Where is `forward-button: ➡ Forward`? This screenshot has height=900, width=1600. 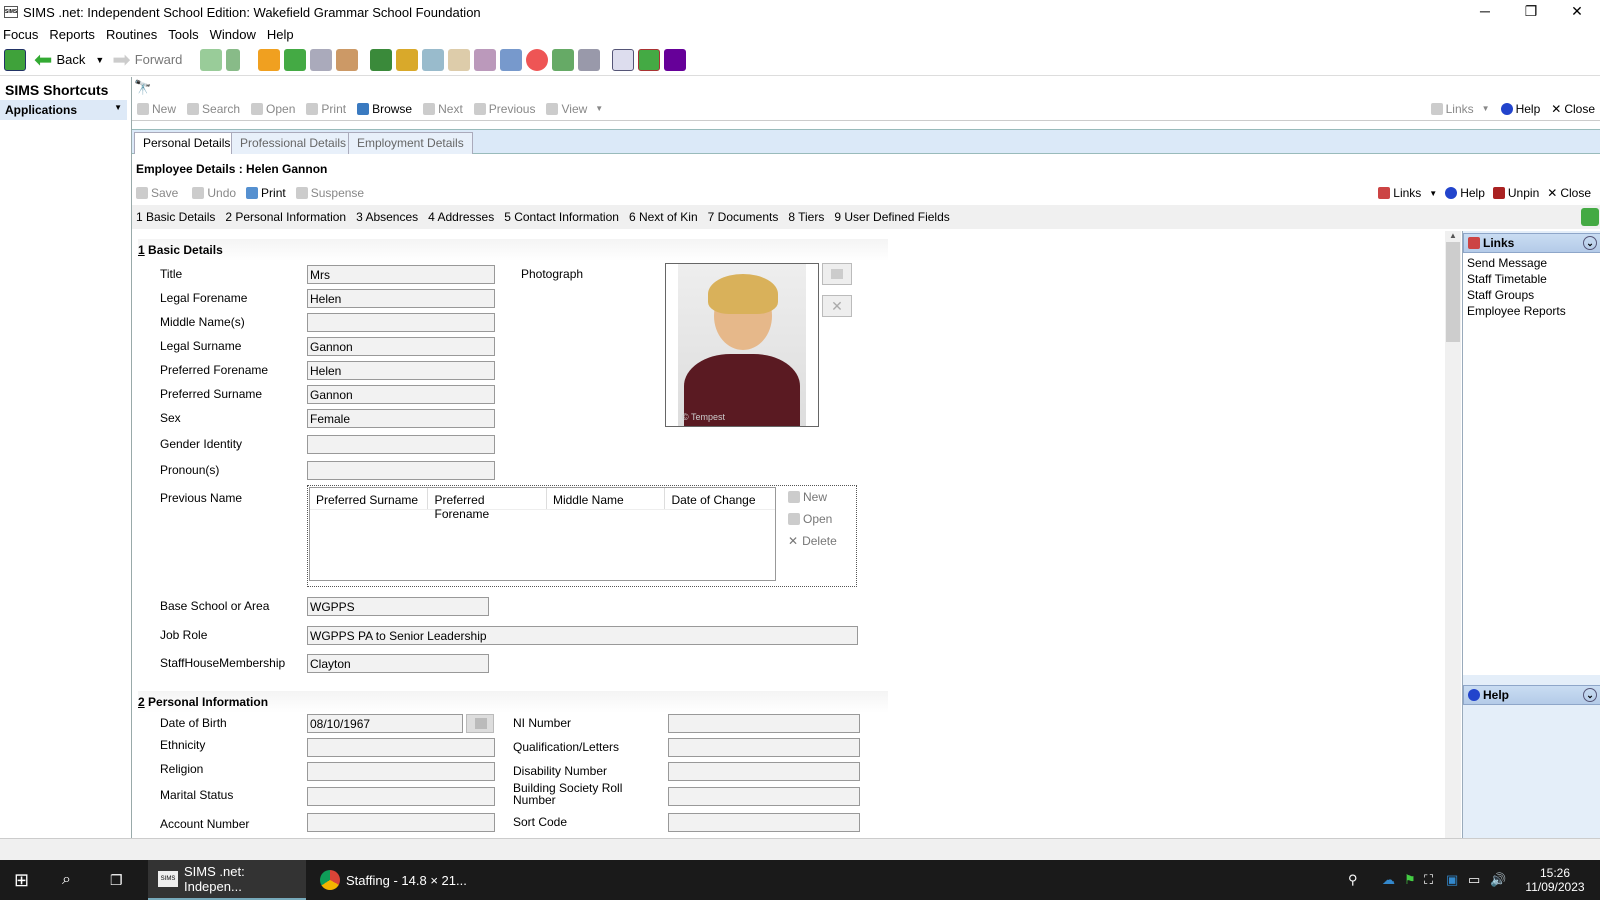 forward-button: ➡ Forward is located at coordinates (147, 60).